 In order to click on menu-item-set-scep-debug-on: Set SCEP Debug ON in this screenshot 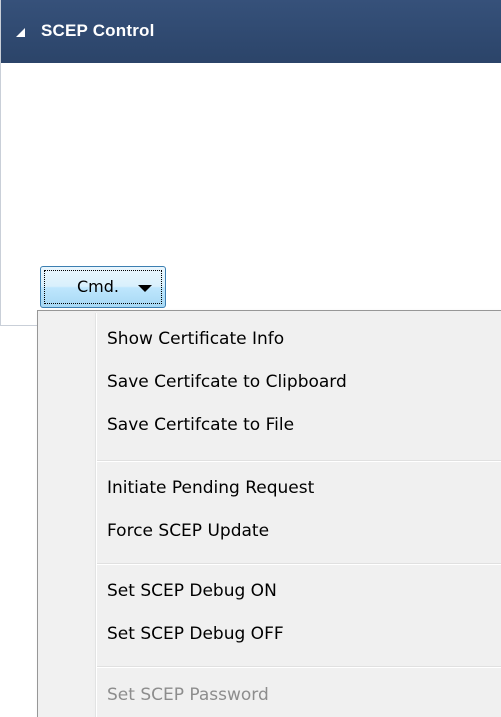, I will do `click(192, 591)`.